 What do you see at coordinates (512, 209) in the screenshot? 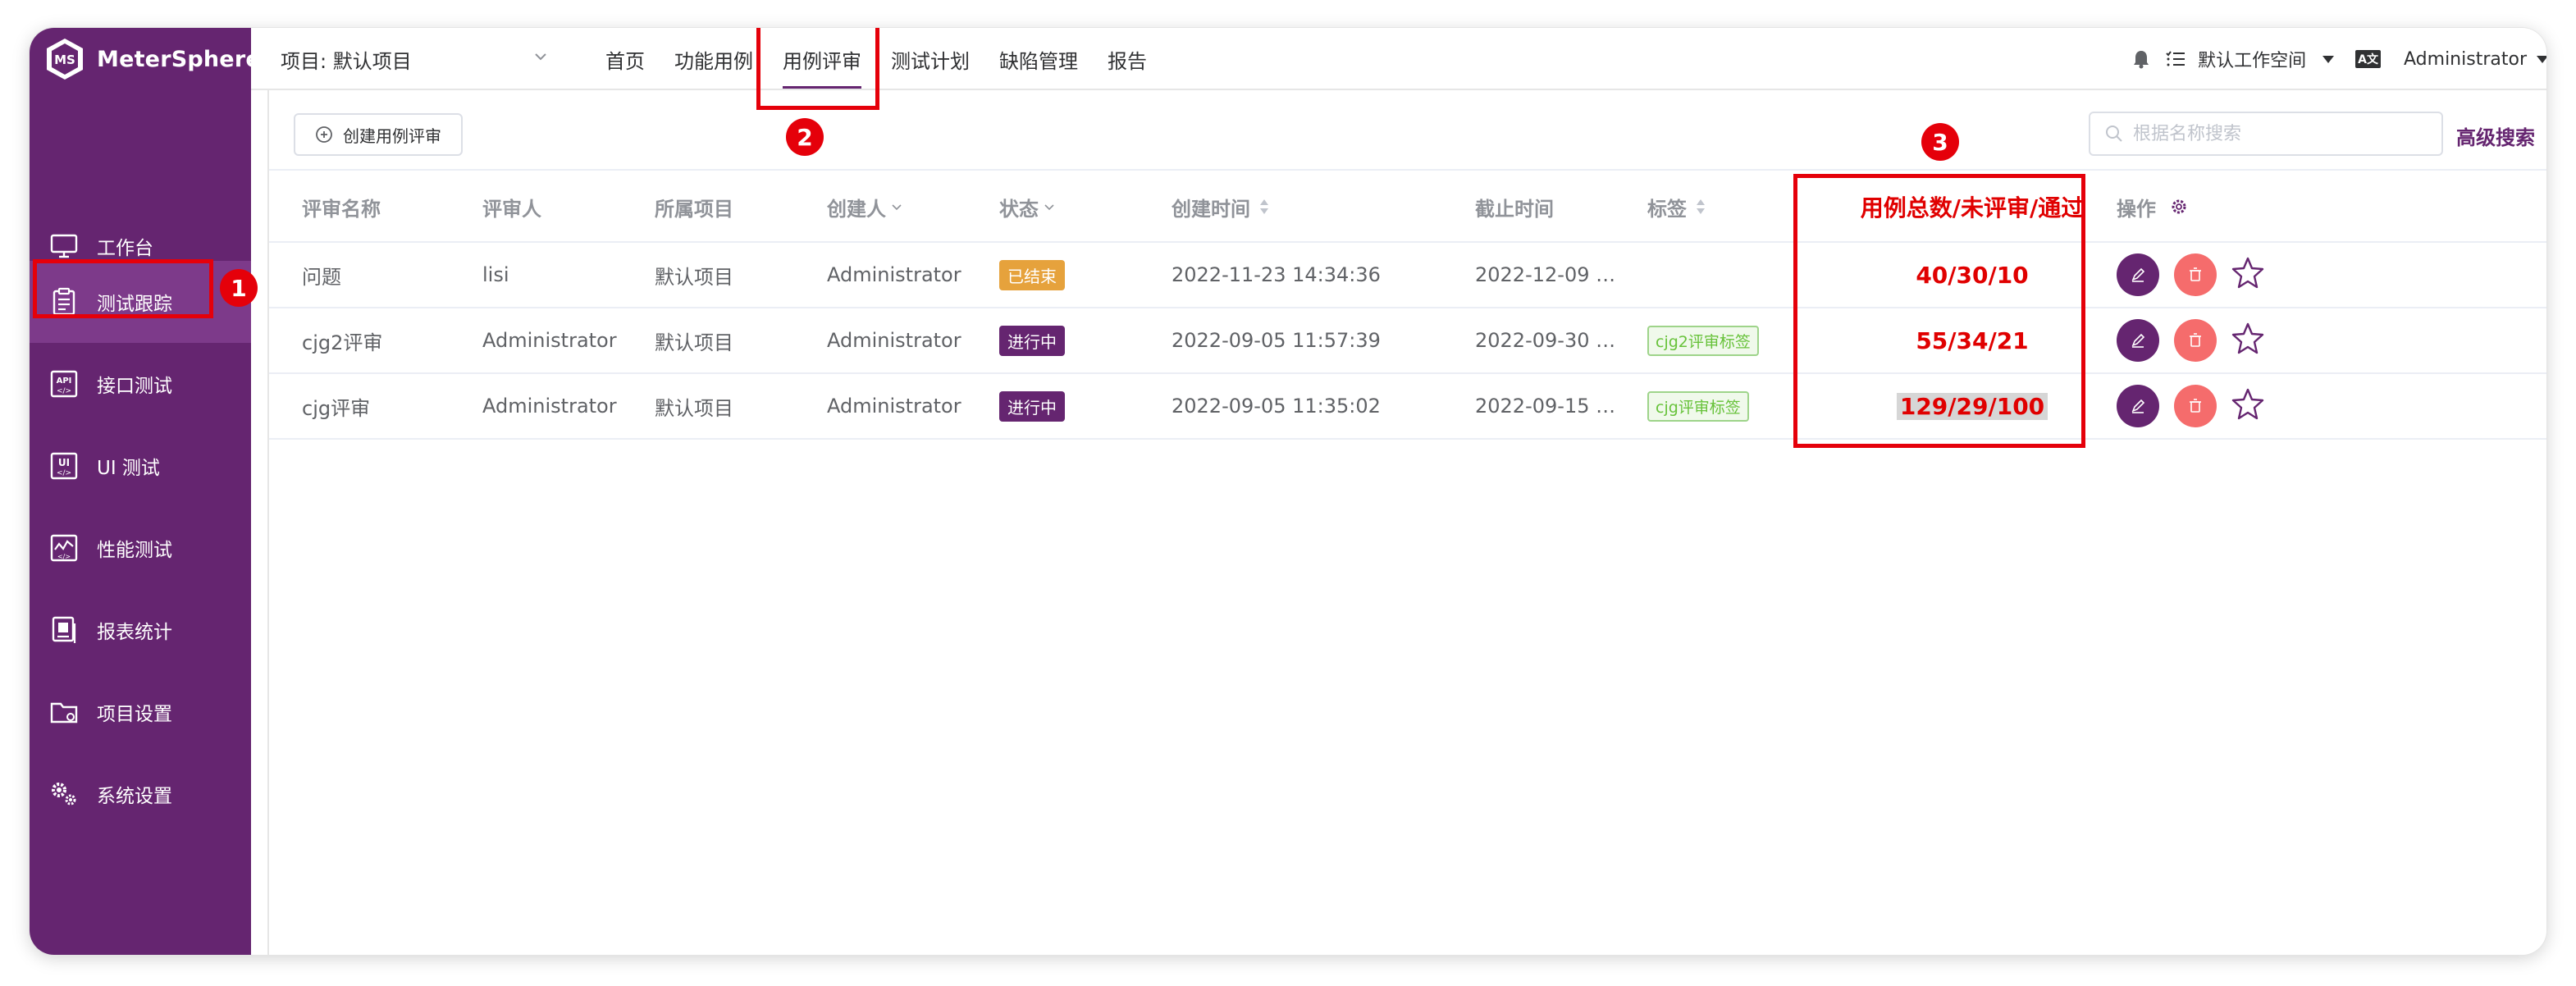
I see `header-reviewer: 评审人` at bounding box center [512, 209].